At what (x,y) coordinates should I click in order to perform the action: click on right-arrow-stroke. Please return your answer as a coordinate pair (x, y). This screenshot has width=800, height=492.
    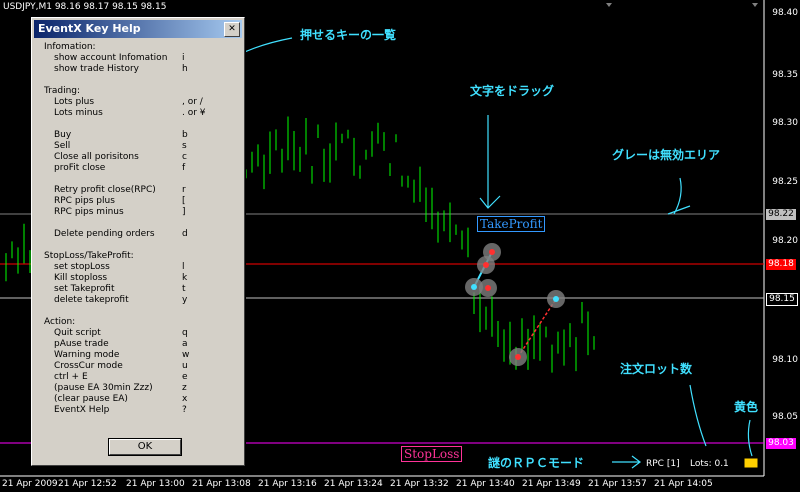
    Looking at the image, I should click on (626, 462).